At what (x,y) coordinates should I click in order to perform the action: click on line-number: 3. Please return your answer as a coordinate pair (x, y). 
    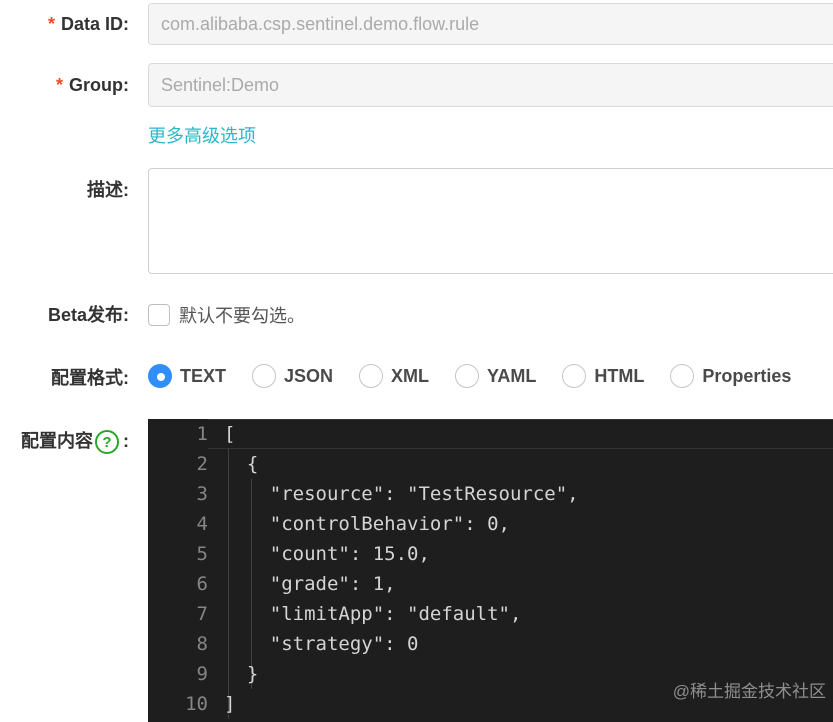
    Looking at the image, I should click on (202, 494).